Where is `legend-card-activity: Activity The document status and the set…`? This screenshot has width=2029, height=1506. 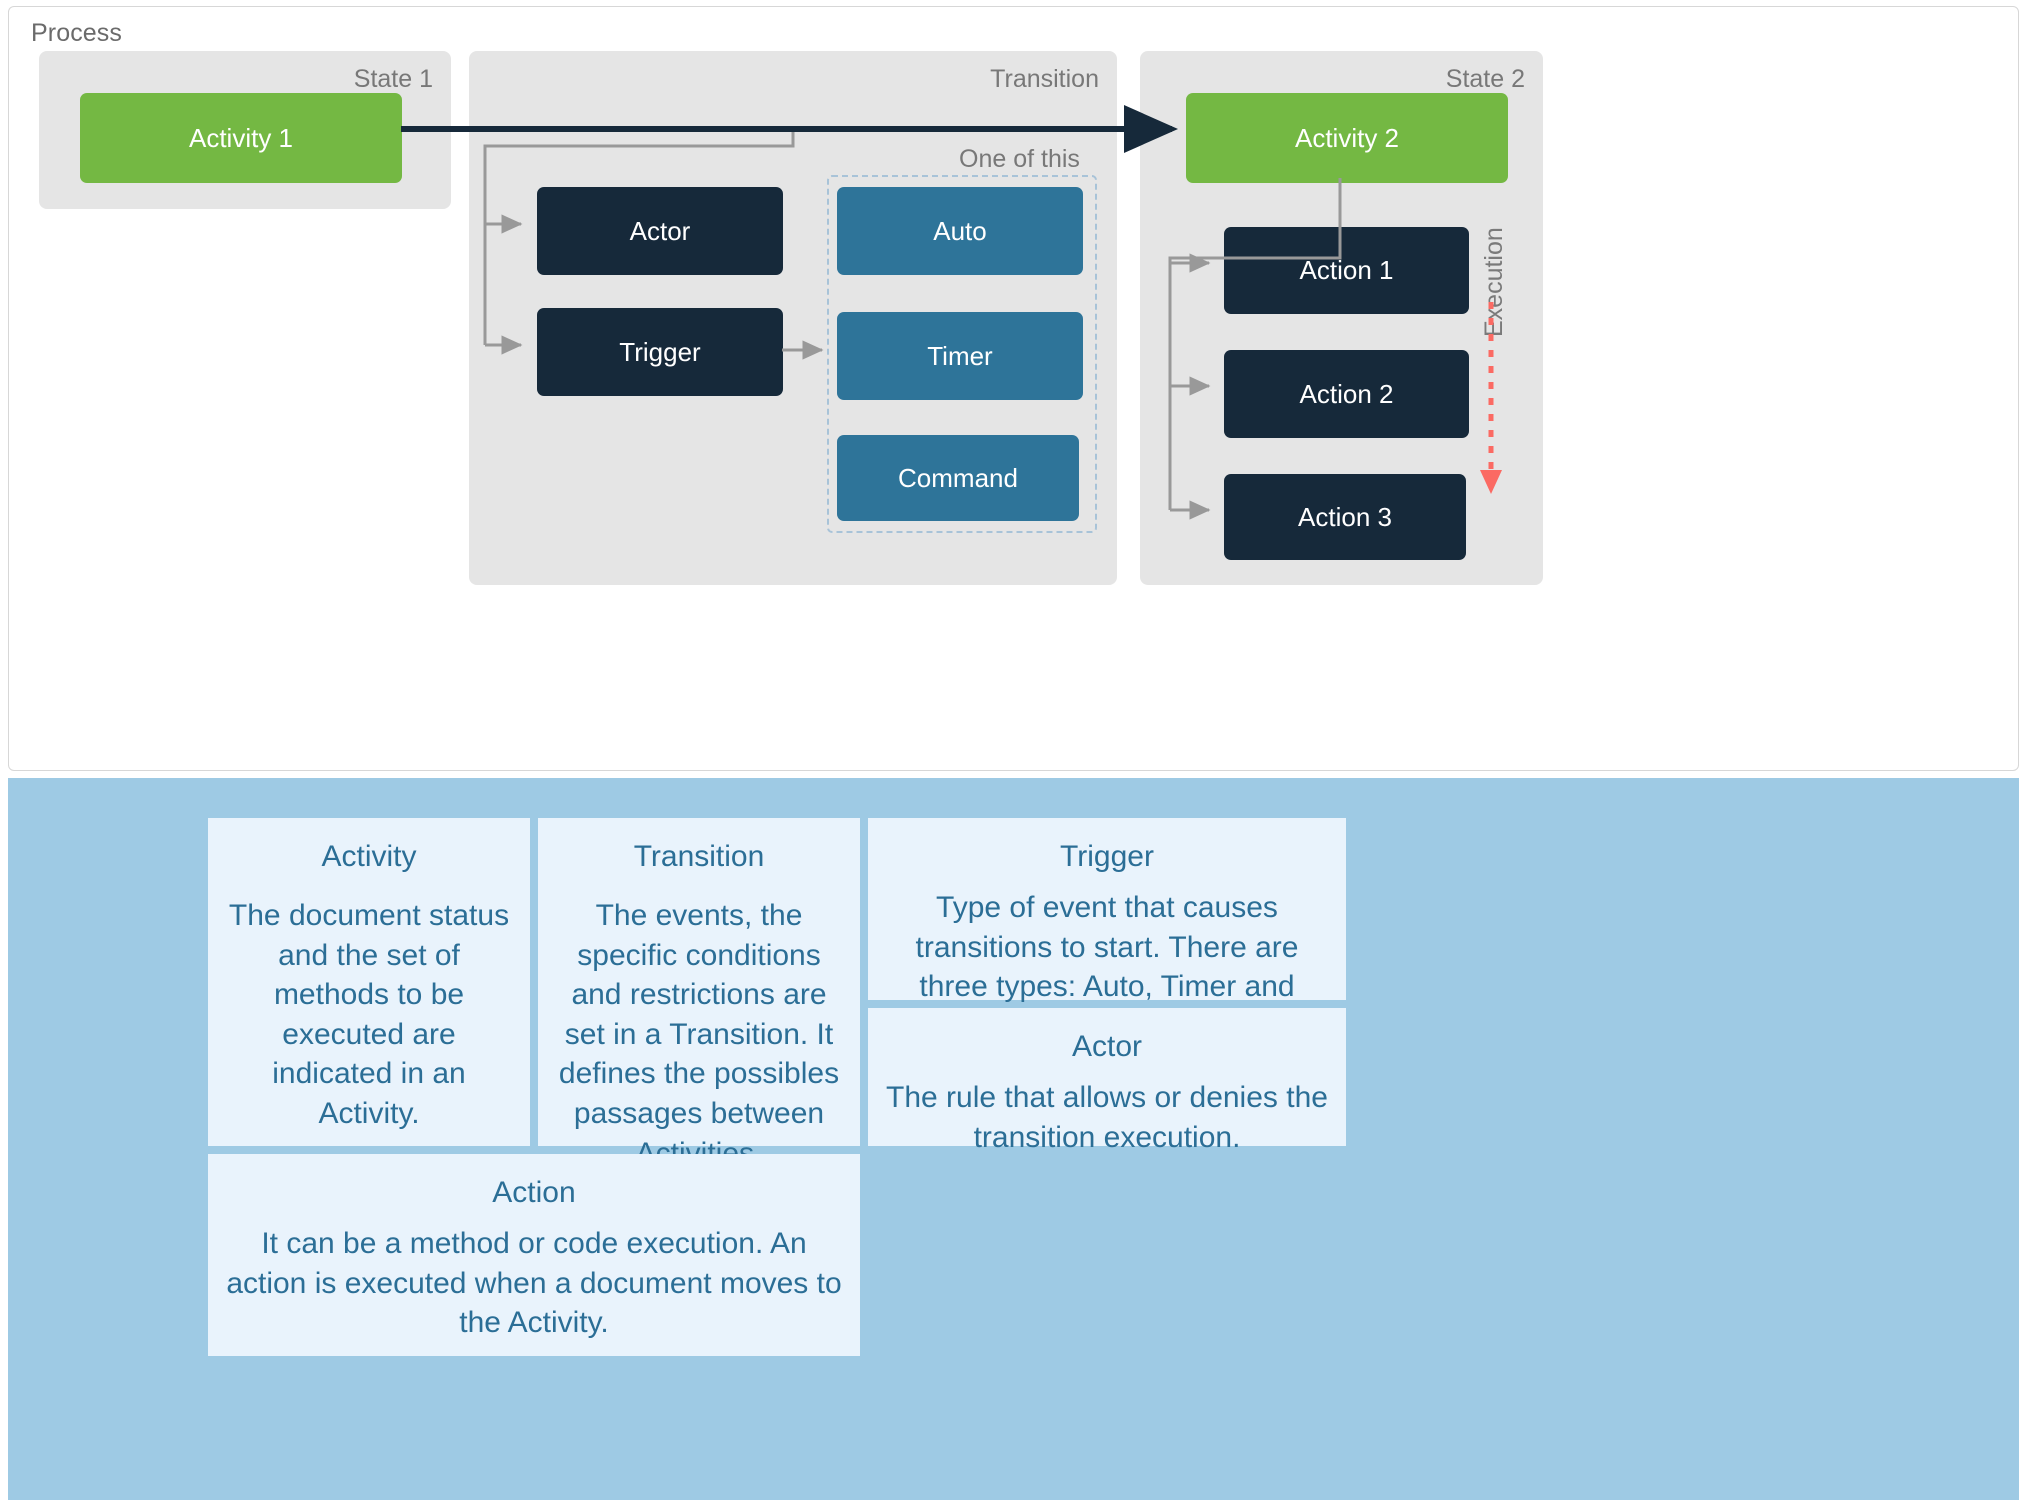 legend-card-activity: Activity The document status and the set… is located at coordinates (369, 982).